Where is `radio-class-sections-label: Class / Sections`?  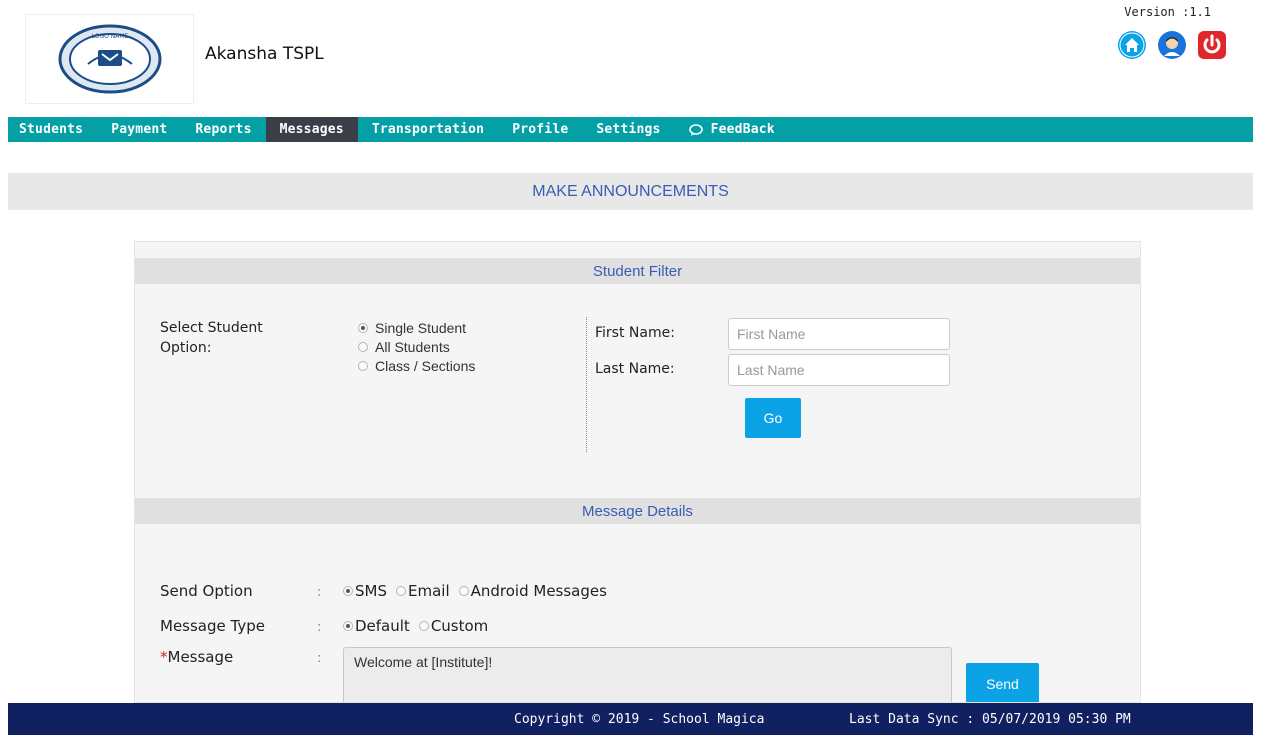 radio-class-sections-label: Class / Sections is located at coordinates (425, 365).